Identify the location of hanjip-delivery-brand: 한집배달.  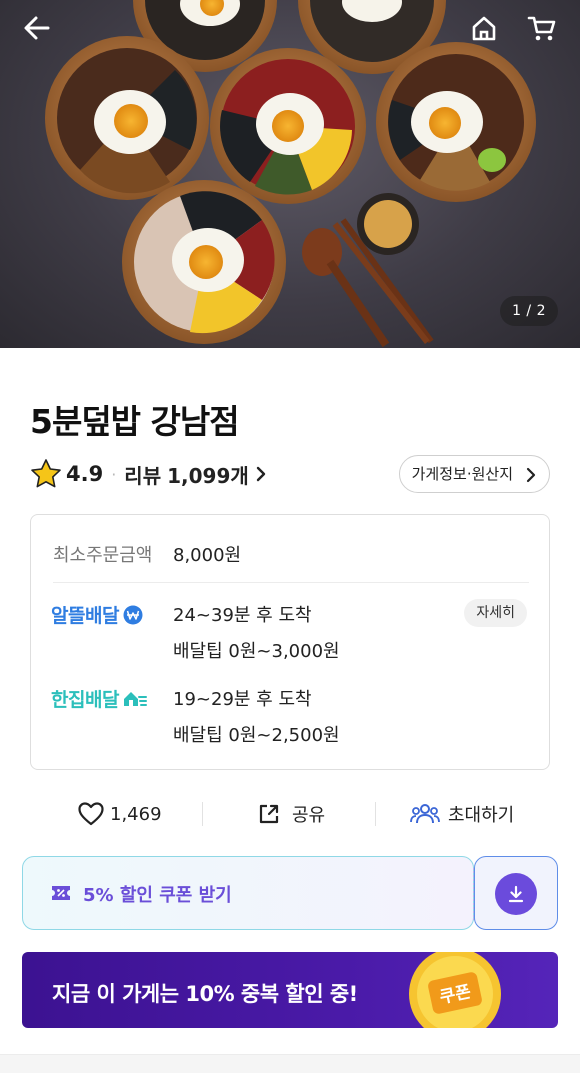
(99, 698).